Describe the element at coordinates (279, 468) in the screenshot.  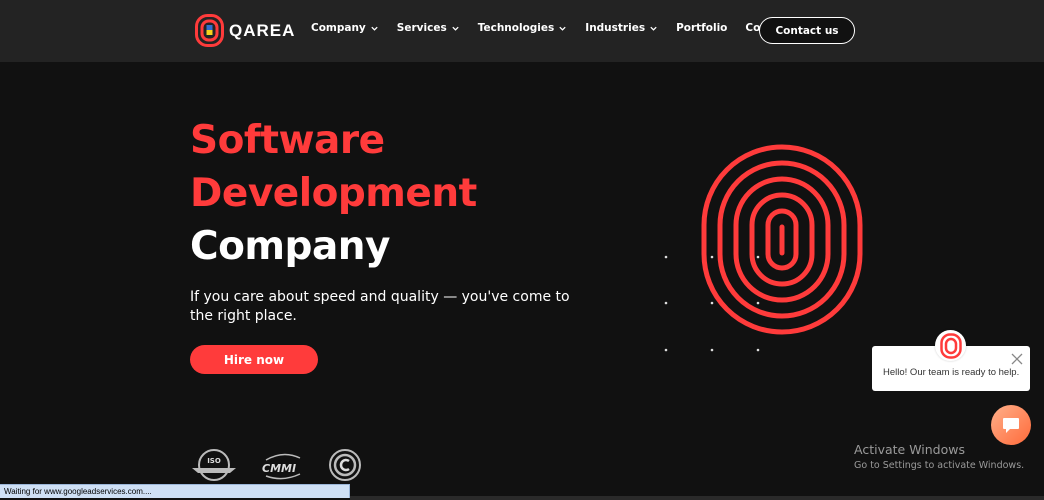
I see `cmmi-badge-text: CMMI` at that location.